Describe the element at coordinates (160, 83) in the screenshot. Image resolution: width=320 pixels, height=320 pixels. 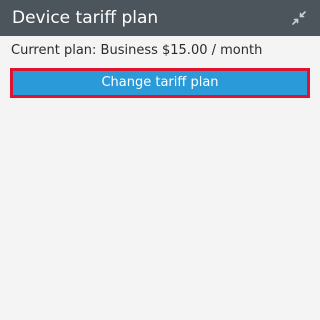
I see `change-tariff-plan-button: Change tariff plan` at that location.